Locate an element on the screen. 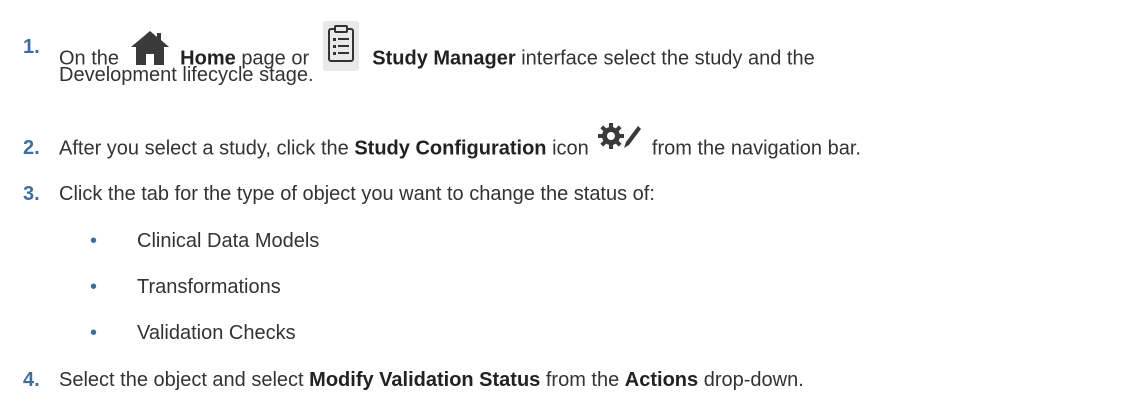  study-manager-label: Study Manager is located at coordinates (444, 58).